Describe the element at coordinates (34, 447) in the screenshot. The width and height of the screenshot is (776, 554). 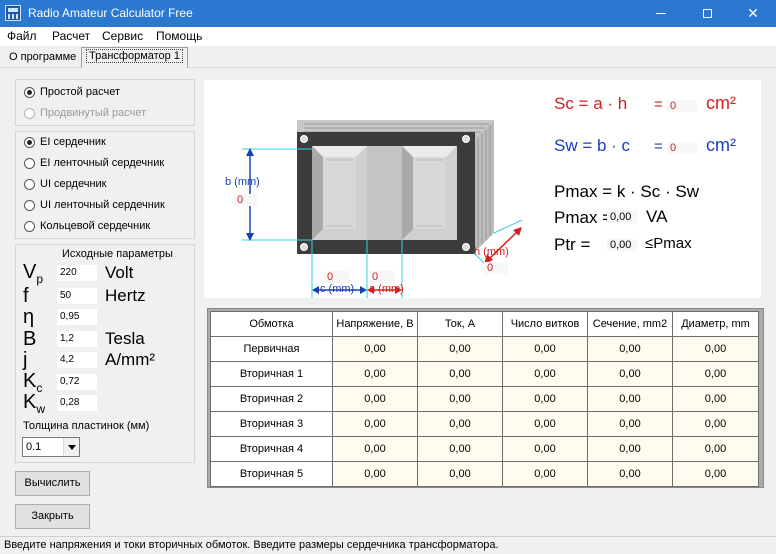
I see `thickness-value: 0.1` at that location.